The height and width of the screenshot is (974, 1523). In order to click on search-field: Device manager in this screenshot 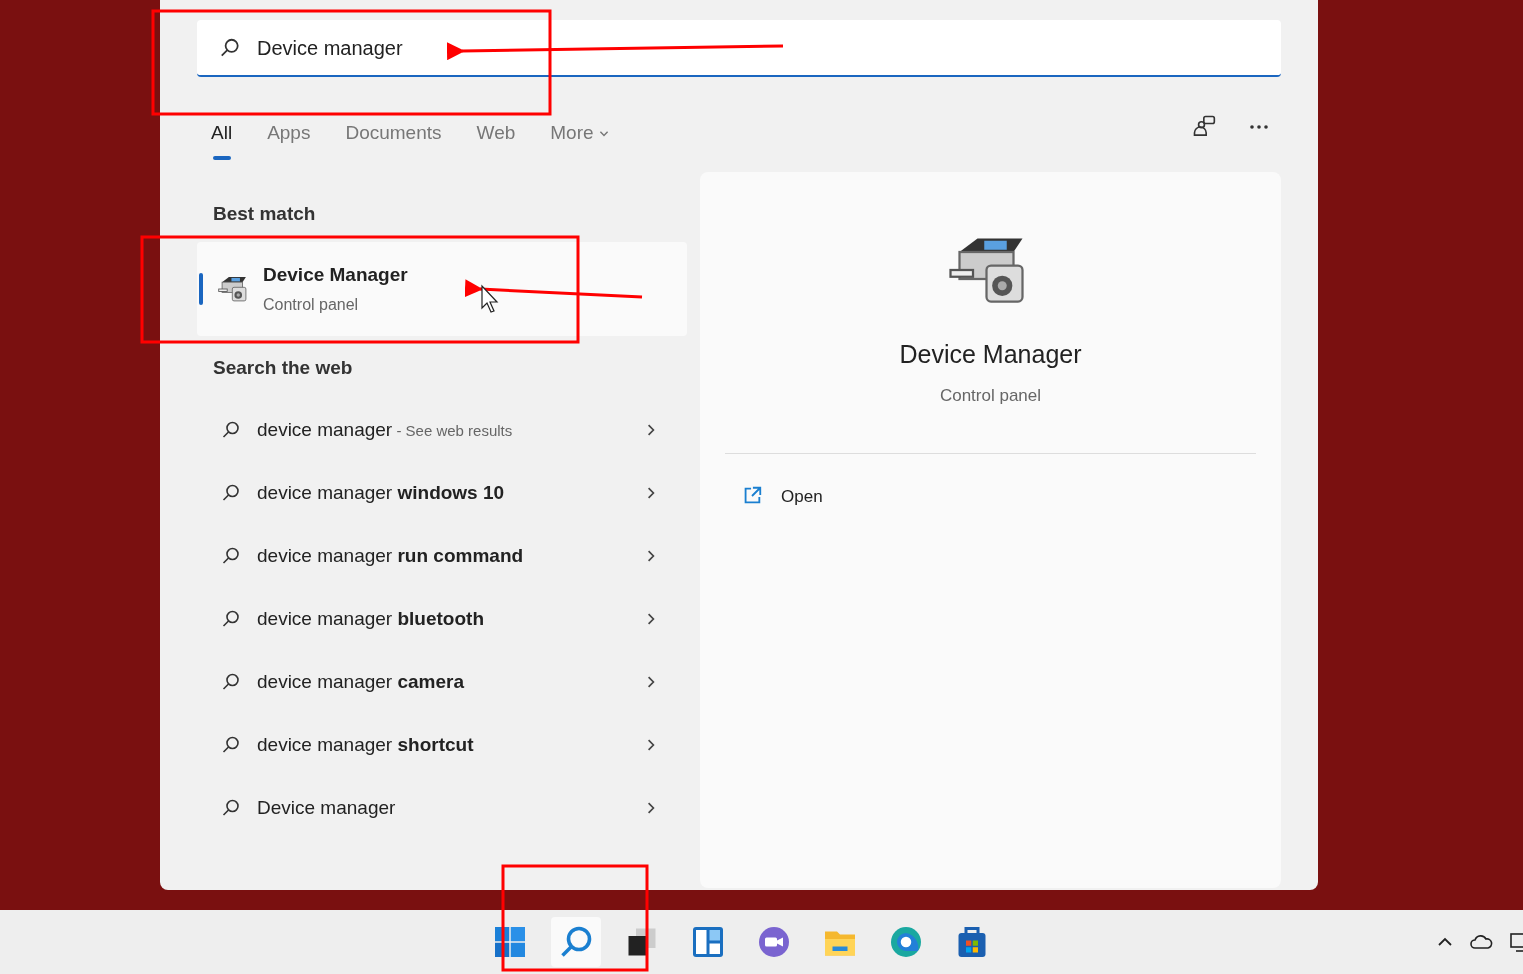, I will do `click(739, 48)`.